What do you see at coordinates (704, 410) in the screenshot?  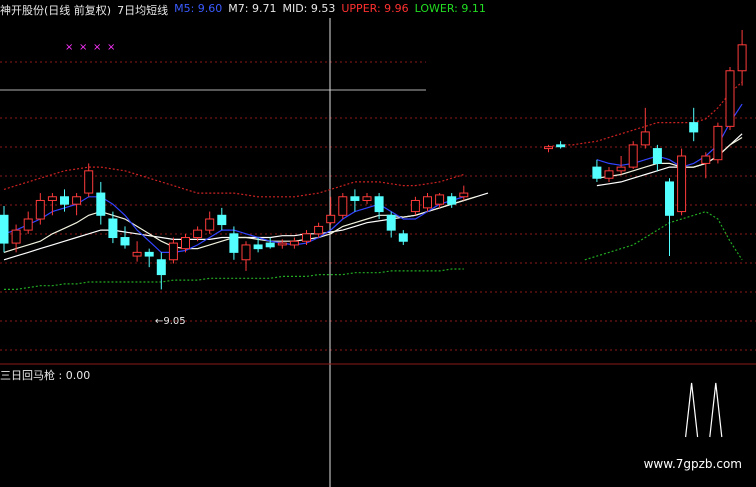 I see `sub-indicator-panel` at bounding box center [704, 410].